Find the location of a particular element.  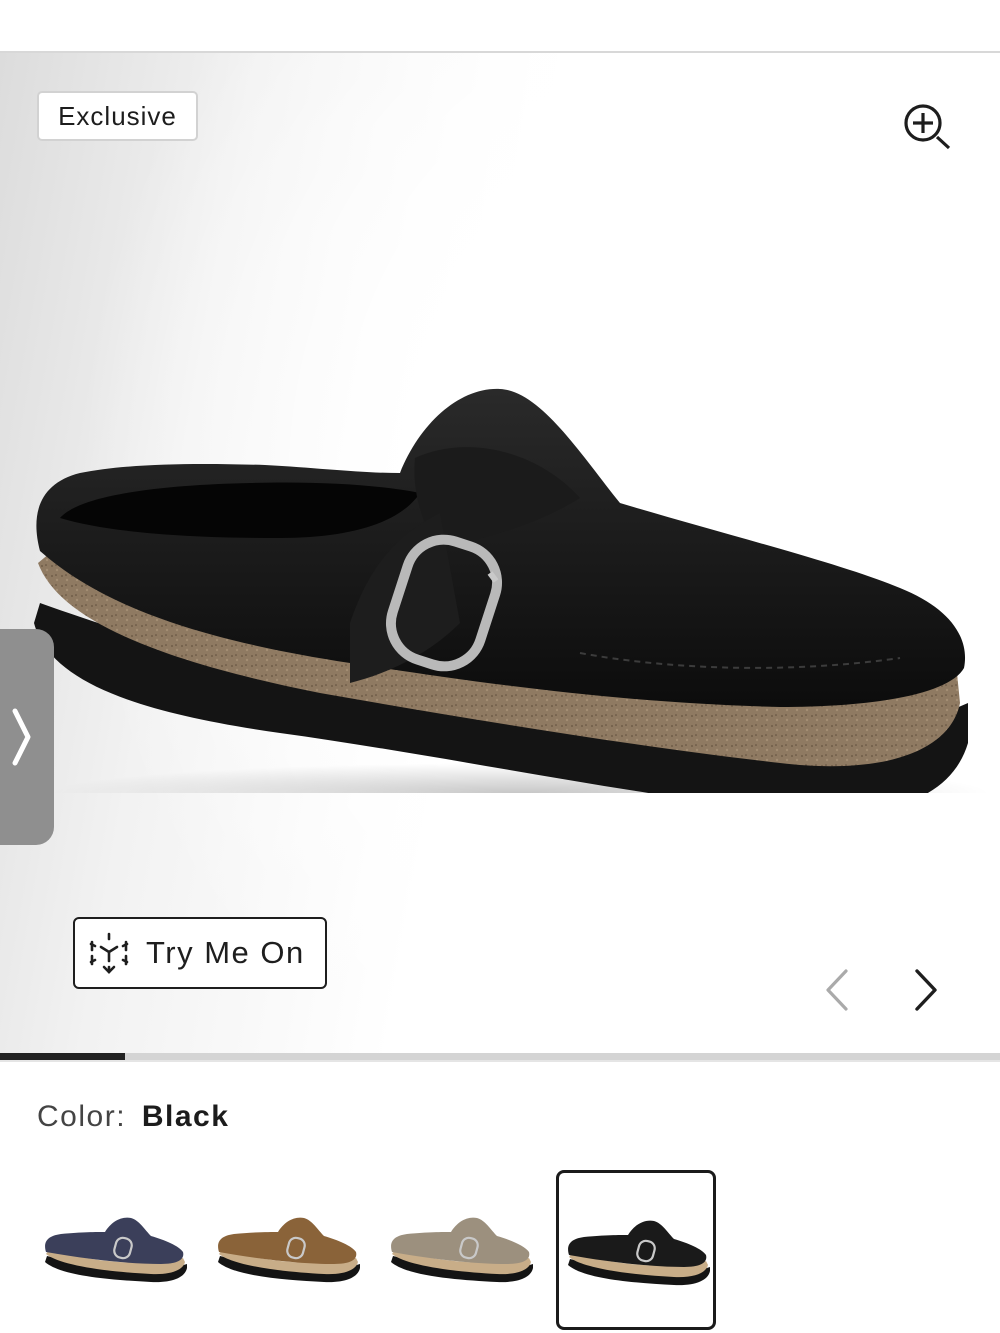

gallery-bottom-divider is located at coordinates (500, 1061).